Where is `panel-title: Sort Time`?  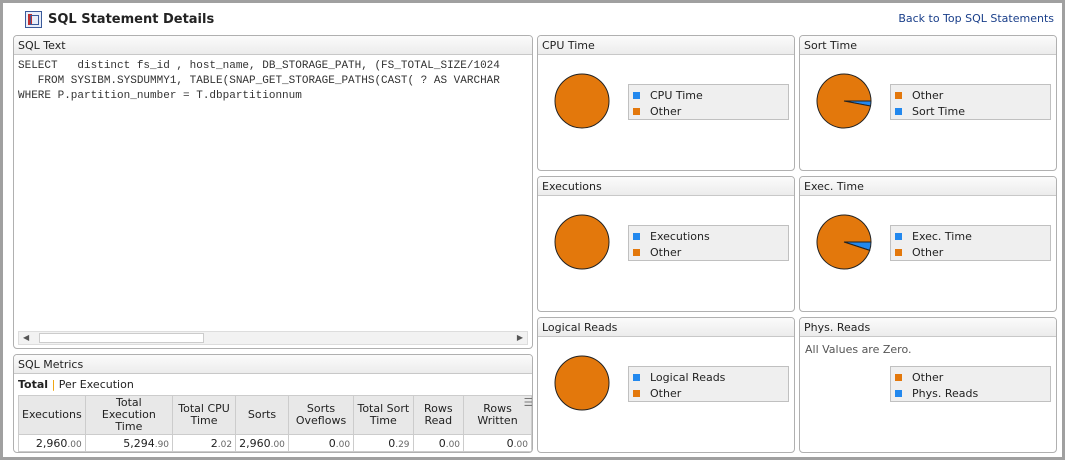 panel-title: Sort Time is located at coordinates (928, 45).